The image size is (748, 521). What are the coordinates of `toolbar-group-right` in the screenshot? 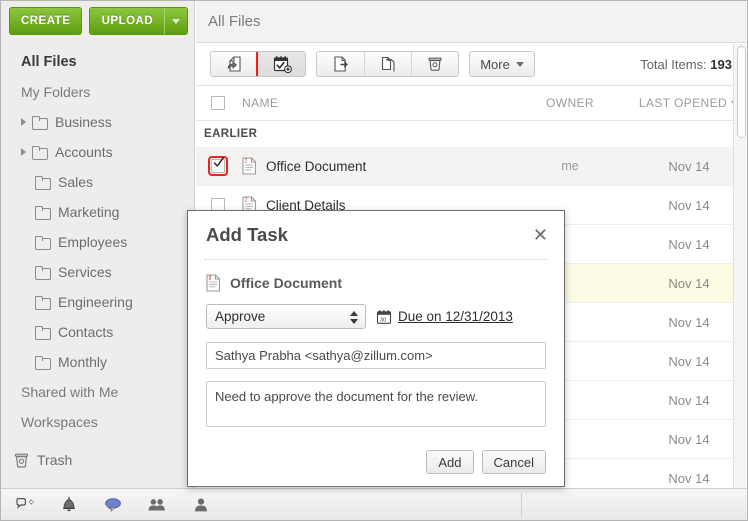 It's located at (387, 64).